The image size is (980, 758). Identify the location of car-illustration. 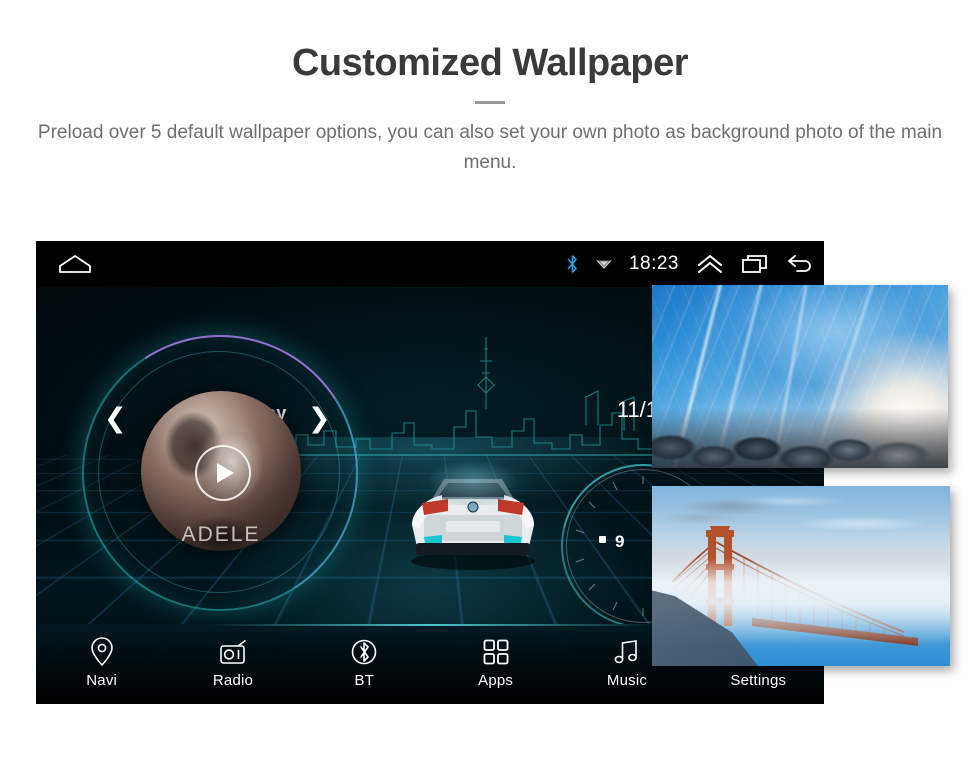
(473, 498).